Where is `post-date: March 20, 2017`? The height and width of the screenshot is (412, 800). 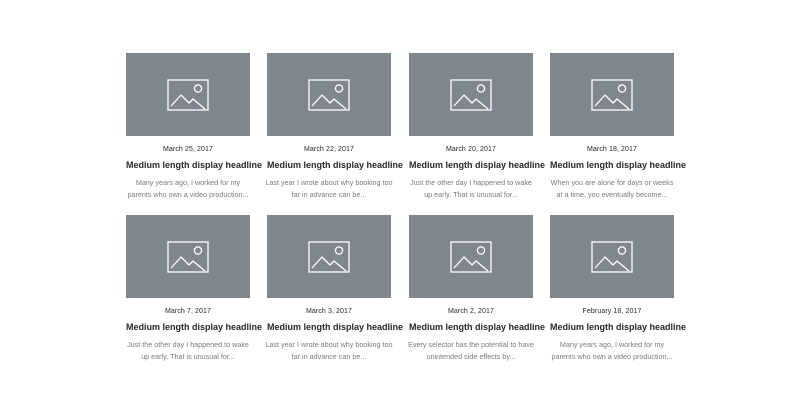
post-date: March 20, 2017 is located at coordinates (471, 149).